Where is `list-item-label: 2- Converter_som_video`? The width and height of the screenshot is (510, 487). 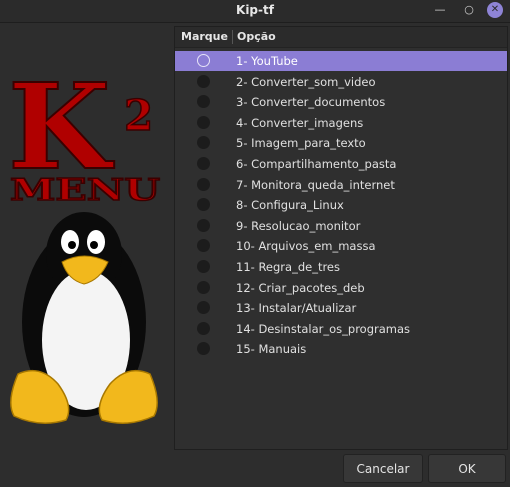 list-item-label: 2- Converter_som_video is located at coordinates (306, 81).